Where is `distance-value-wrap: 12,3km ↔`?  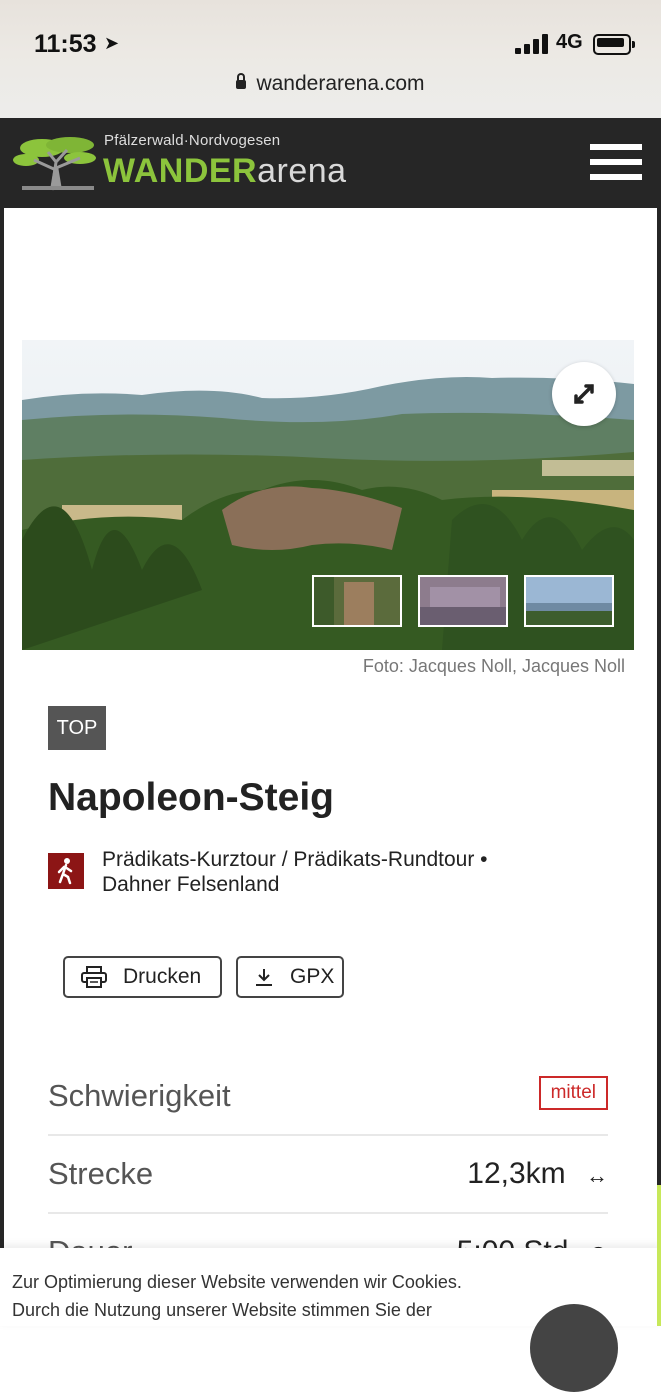 distance-value-wrap: 12,3km ↔ is located at coordinates (537, 1174).